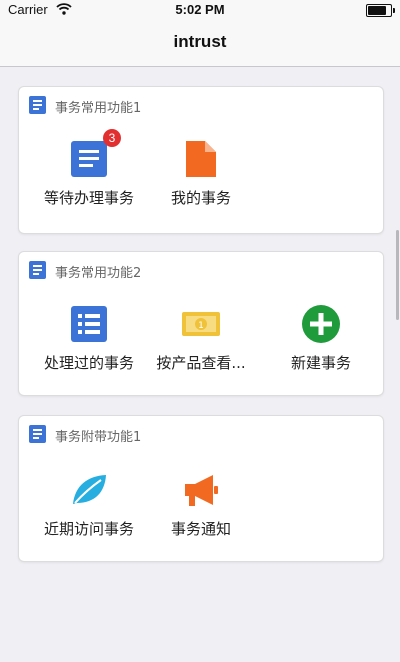  What do you see at coordinates (88, 363) in the screenshot?
I see `item-label: 处理过的事务` at bounding box center [88, 363].